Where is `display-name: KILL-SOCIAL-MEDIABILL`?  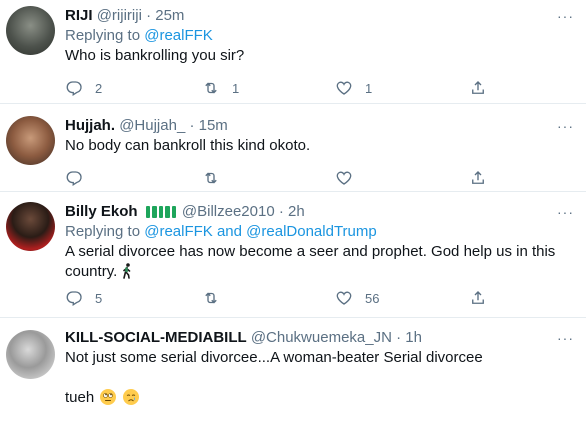 display-name: KILL-SOCIAL-MEDIABILL is located at coordinates (156, 337).